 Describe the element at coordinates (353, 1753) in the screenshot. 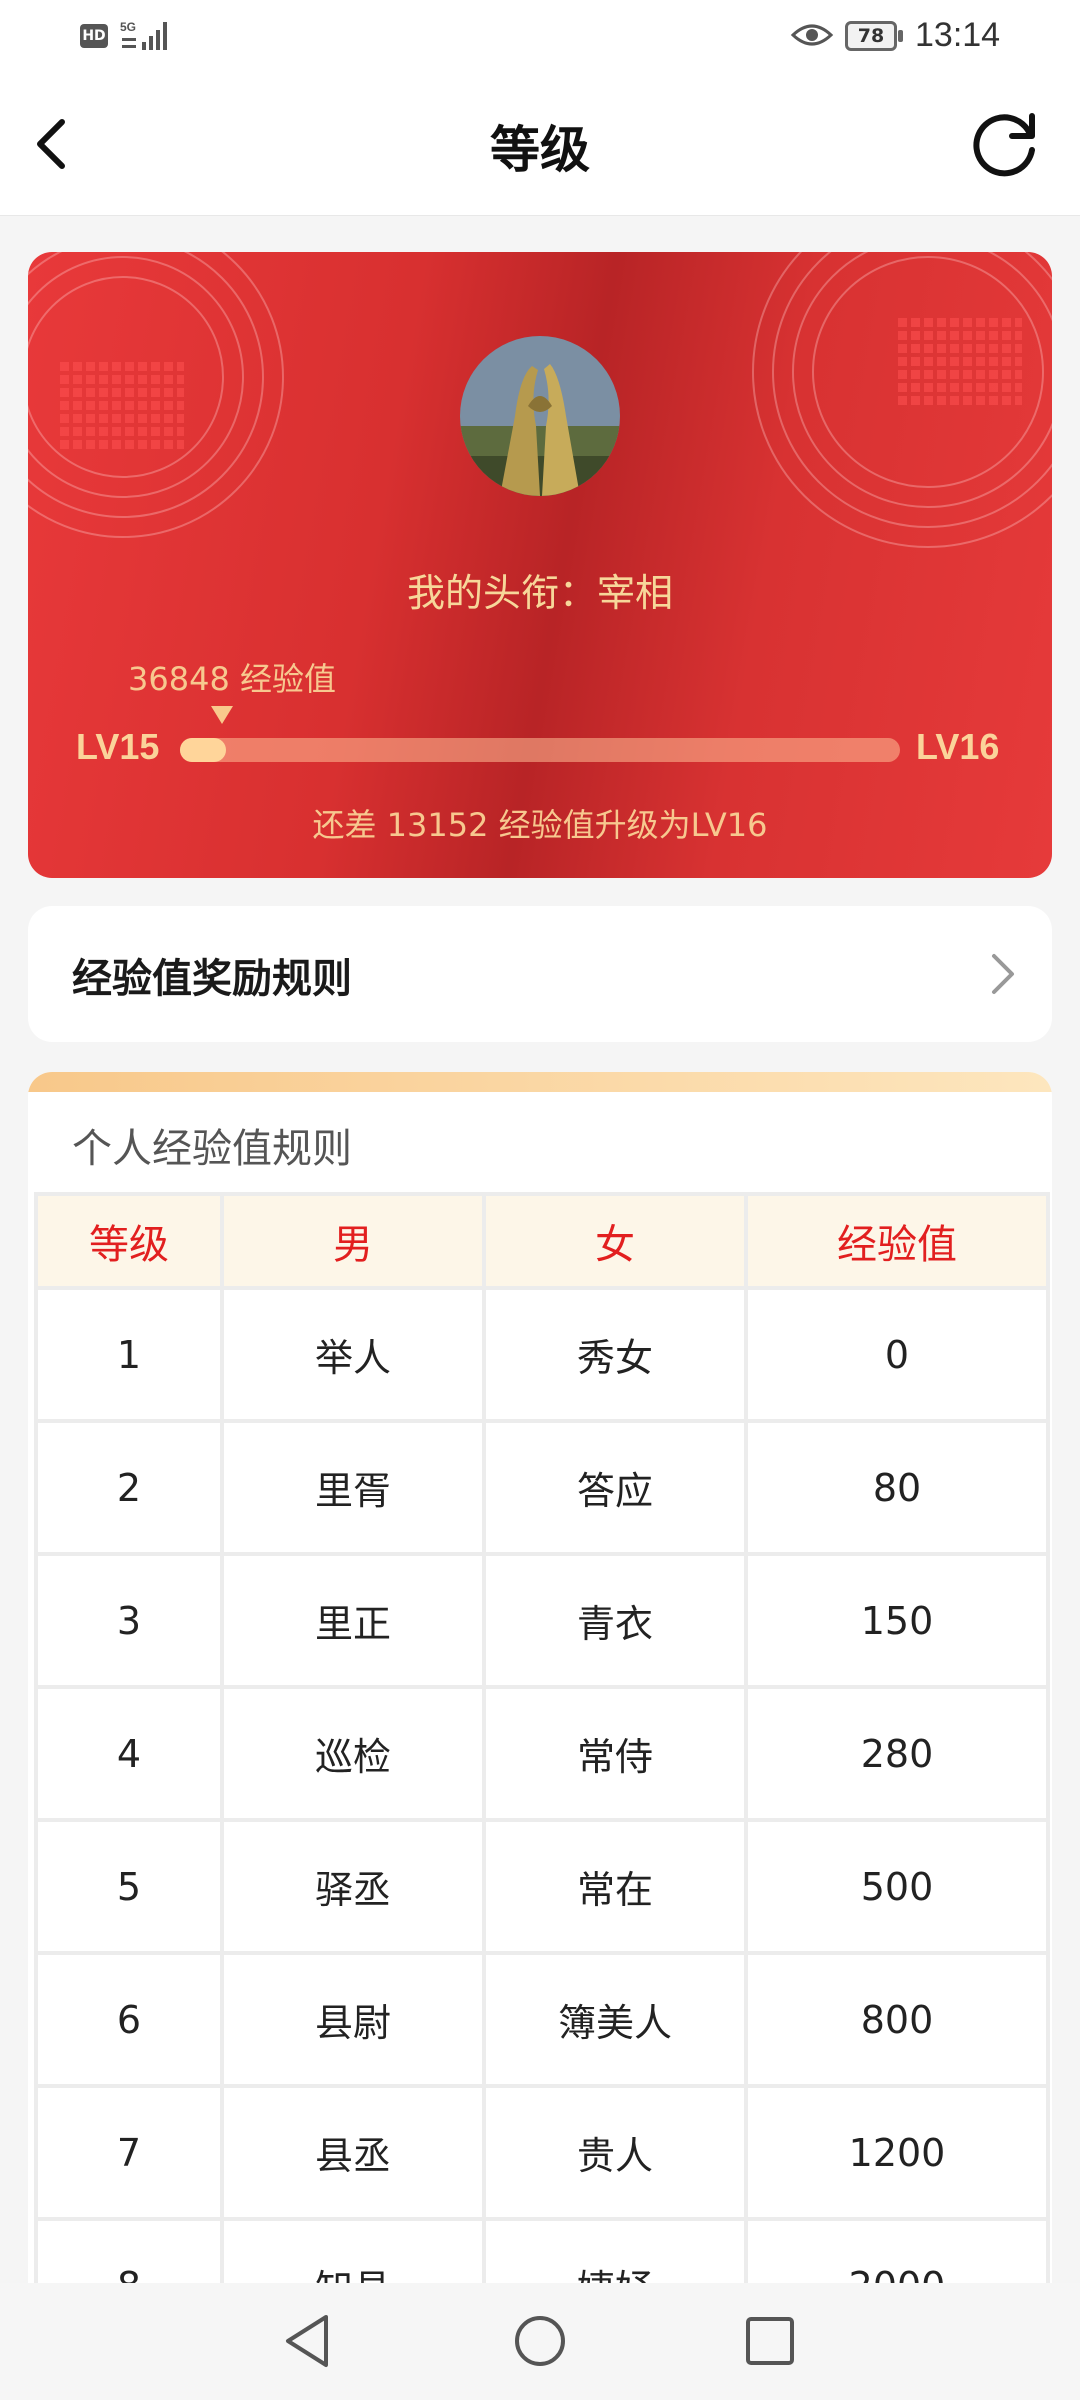

I see `cell-male-title: 巡检` at that location.